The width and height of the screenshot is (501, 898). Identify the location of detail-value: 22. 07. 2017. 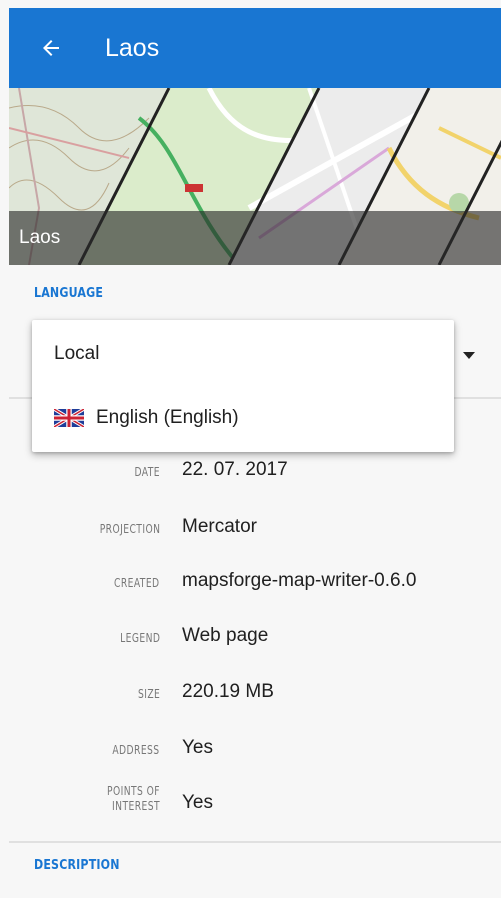
(235, 469).